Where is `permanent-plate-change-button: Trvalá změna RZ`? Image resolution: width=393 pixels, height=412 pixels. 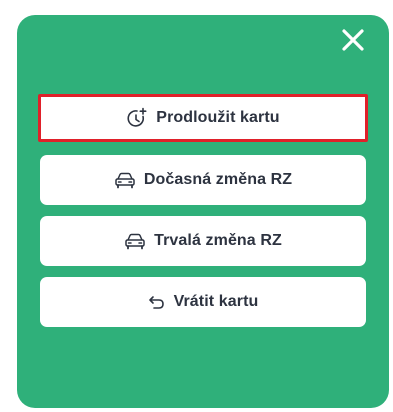
permanent-plate-change-button: Trvalá změna RZ is located at coordinates (203, 241).